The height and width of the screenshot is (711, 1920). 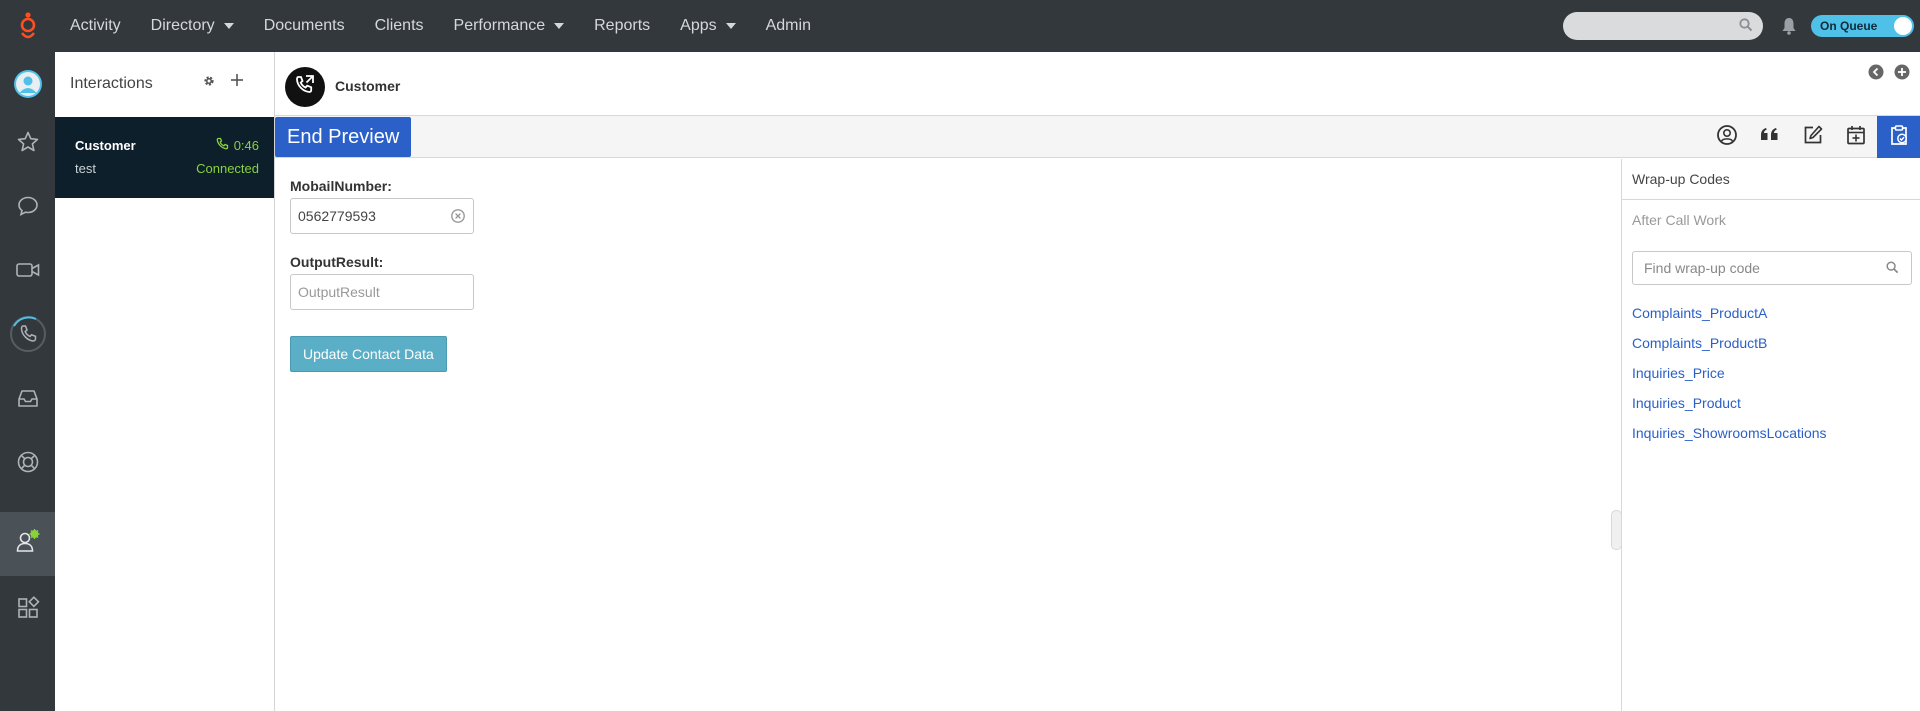 What do you see at coordinates (399, 26) in the screenshot?
I see `nav-clients: Clients` at bounding box center [399, 26].